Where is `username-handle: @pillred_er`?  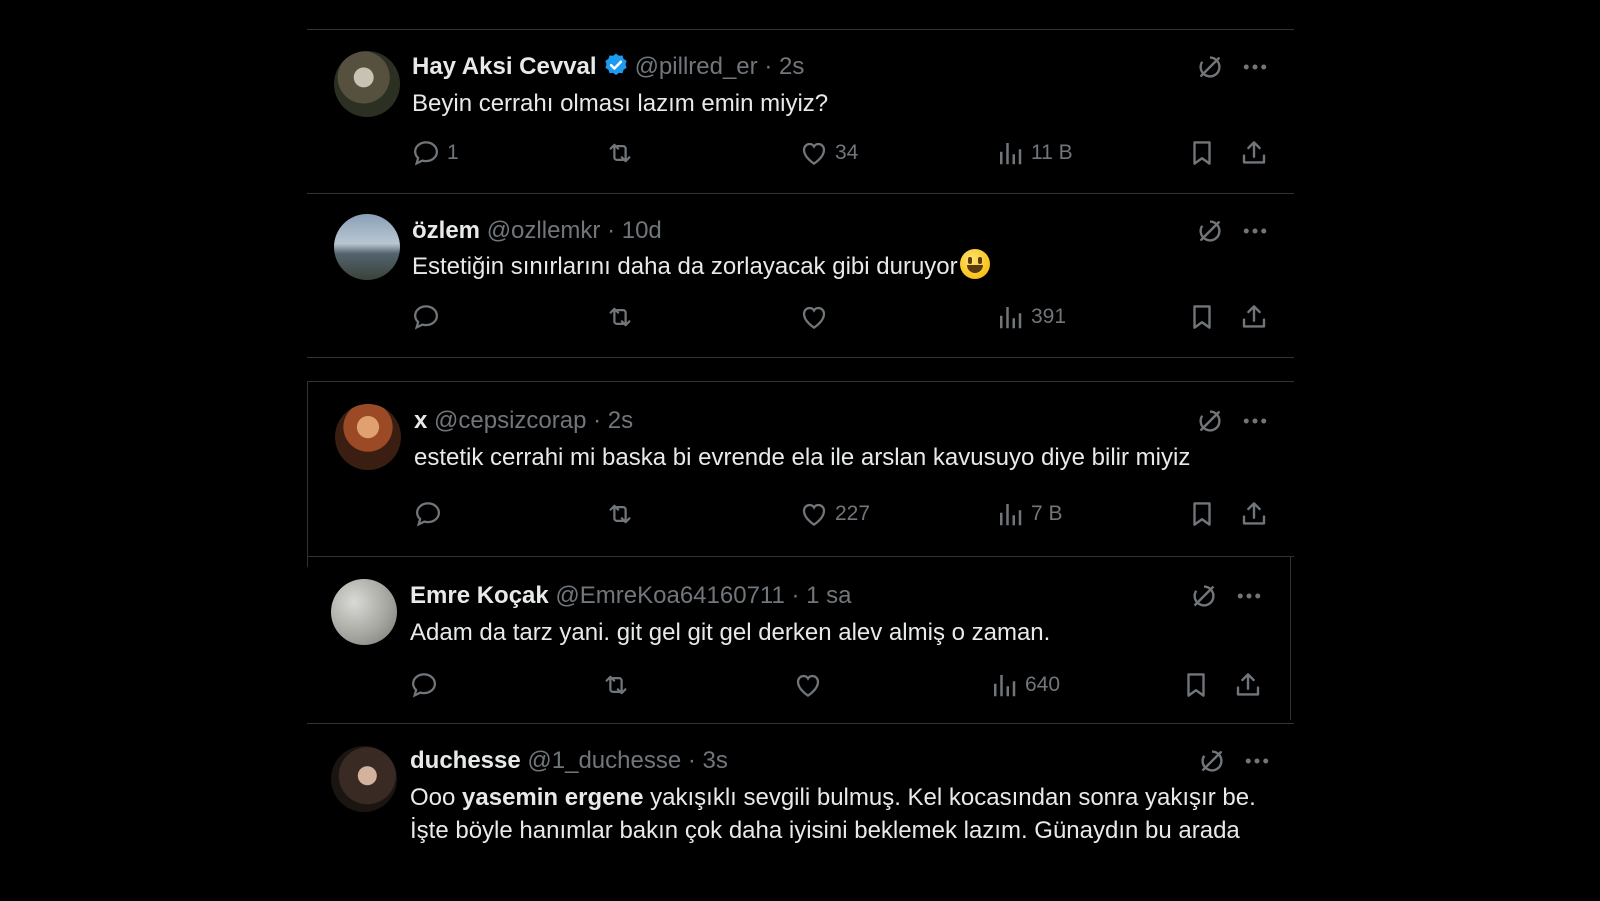
username-handle: @pillred_er is located at coordinates (696, 66).